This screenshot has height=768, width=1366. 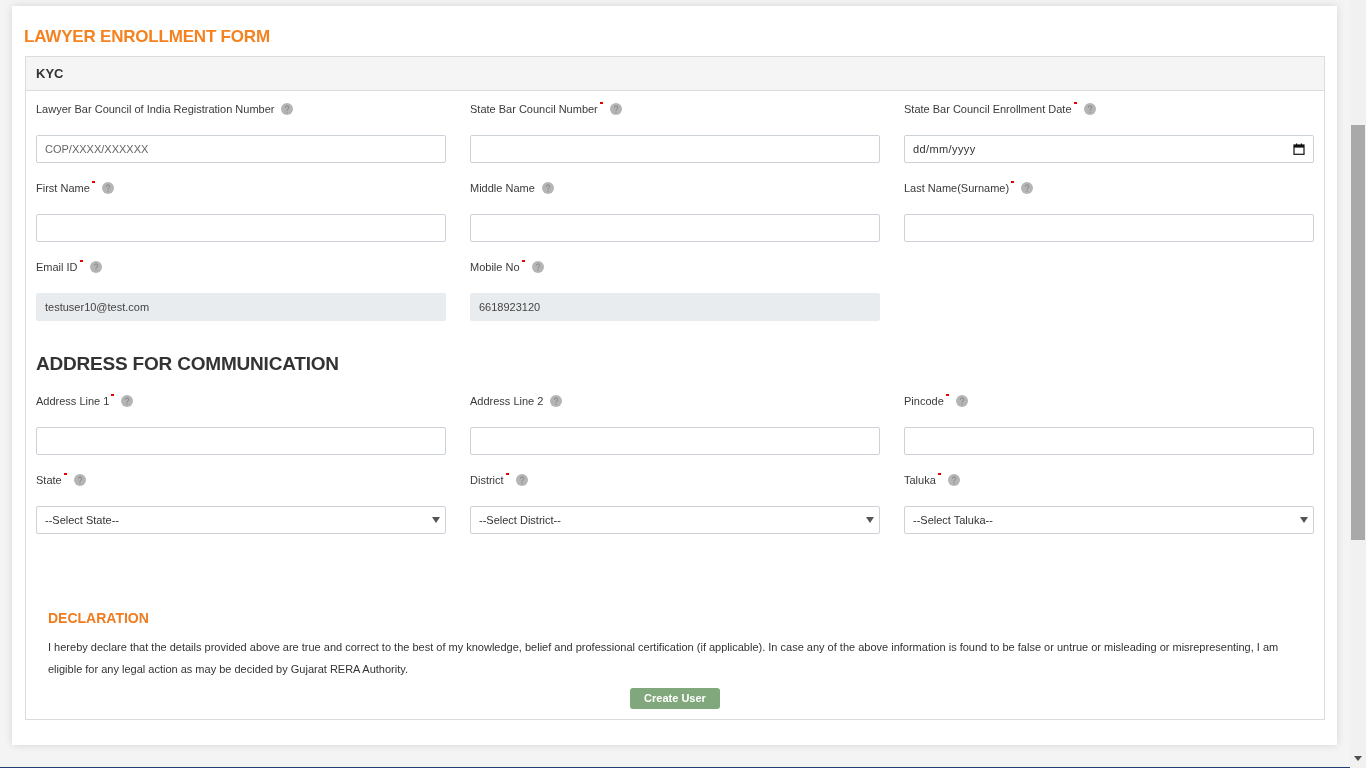 What do you see at coordinates (1109, 149) in the screenshot?
I see `date-field: dd/mm/yyyy` at bounding box center [1109, 149].